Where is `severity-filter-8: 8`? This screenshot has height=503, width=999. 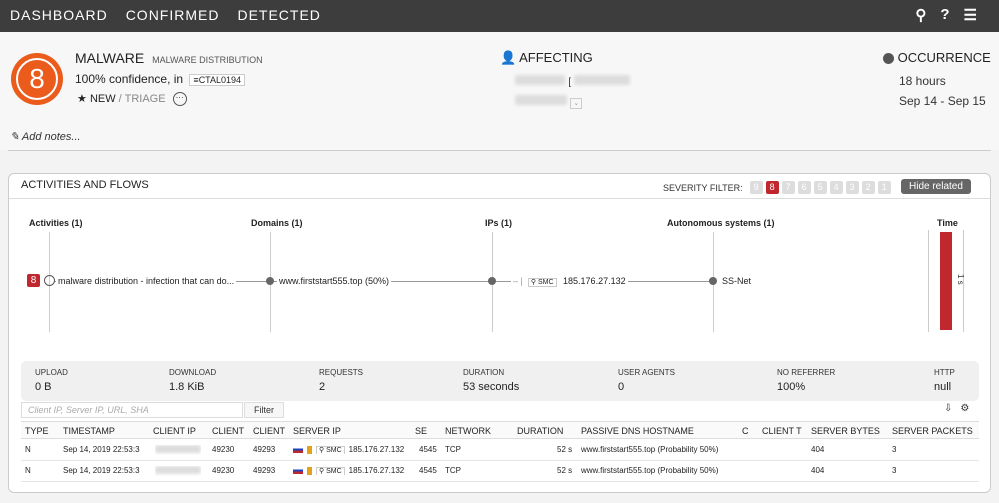 severity-filter-8: 8 is located at coordinates (772, 187).